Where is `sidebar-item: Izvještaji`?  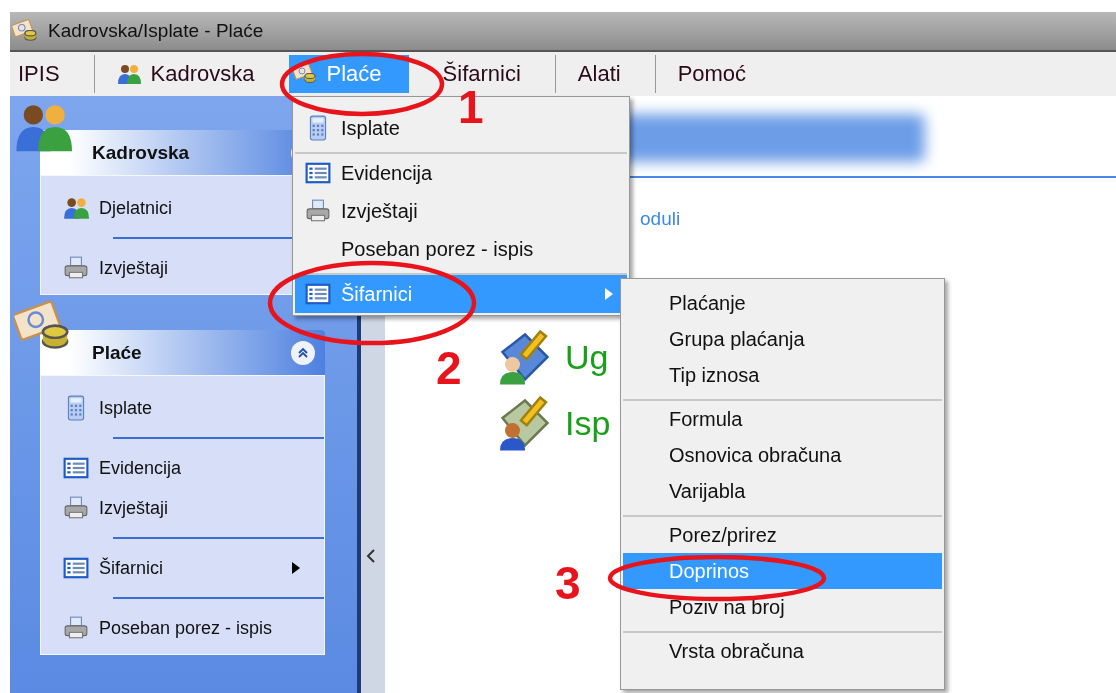 sidebar-item: Izvještaji is located at coordinates (182, 508).